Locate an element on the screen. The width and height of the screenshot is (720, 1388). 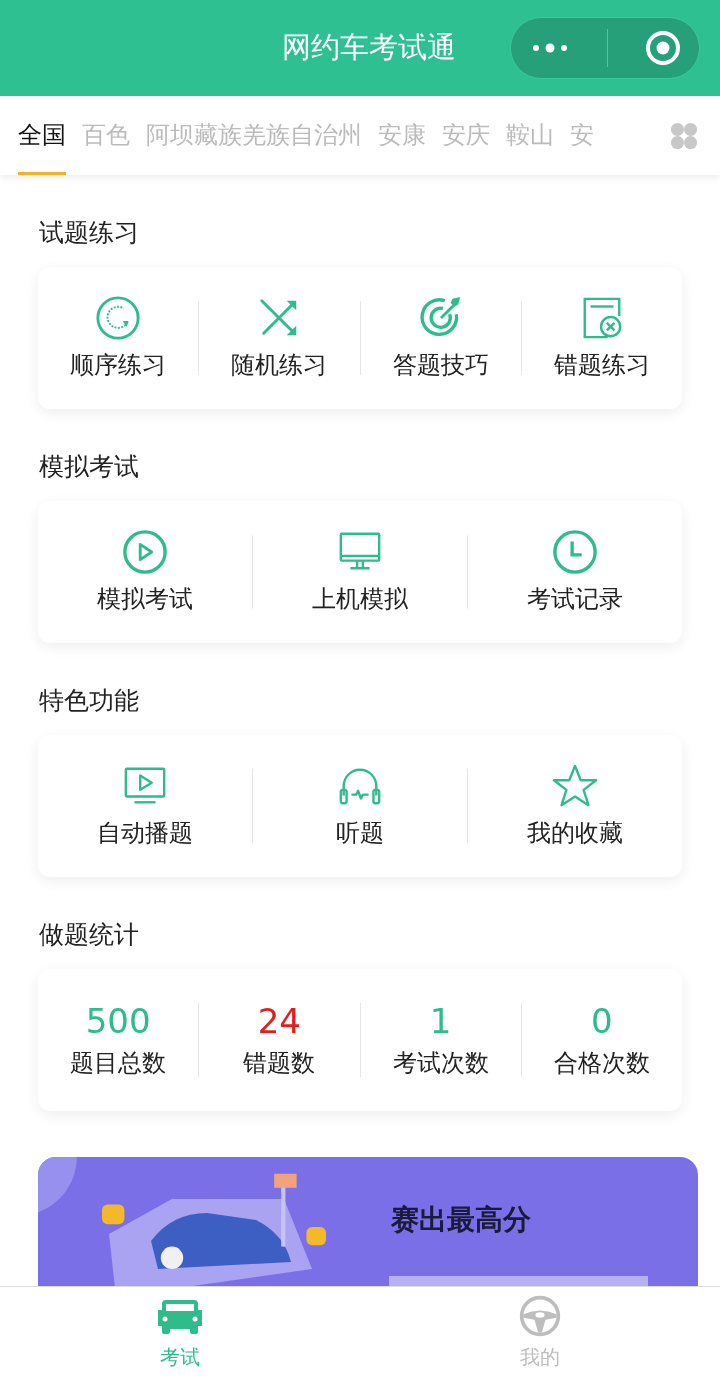
stat-label: 题目总数 is located at coordinates (118, 1063).